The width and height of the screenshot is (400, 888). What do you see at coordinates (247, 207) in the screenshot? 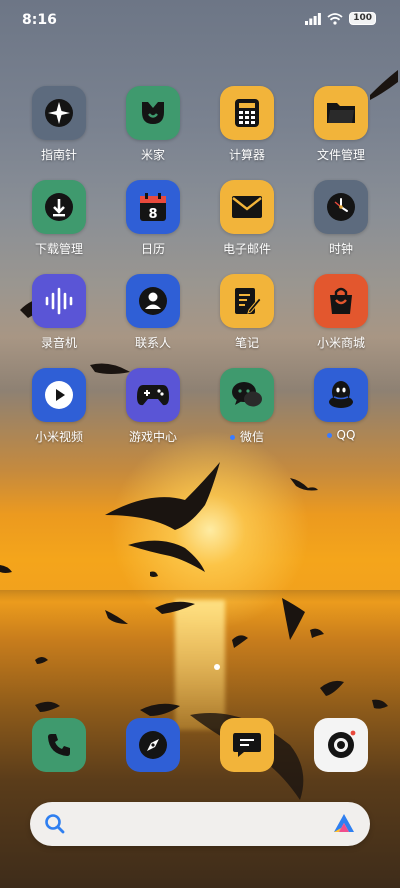
I see `mail-icon` at bounding box center [247, 207].